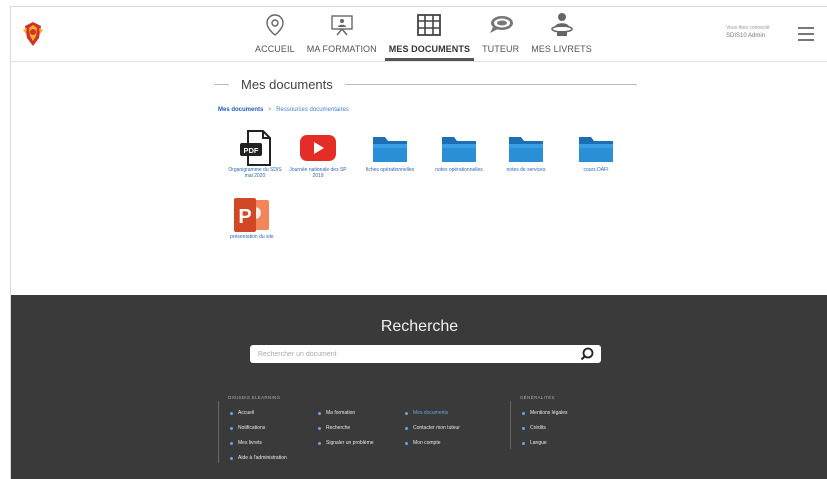 This screenshot has width=827, height=479. Describe the element at coordinates (501, 25) in the screenshot. I see `chat-bubbles-icon` at that location.